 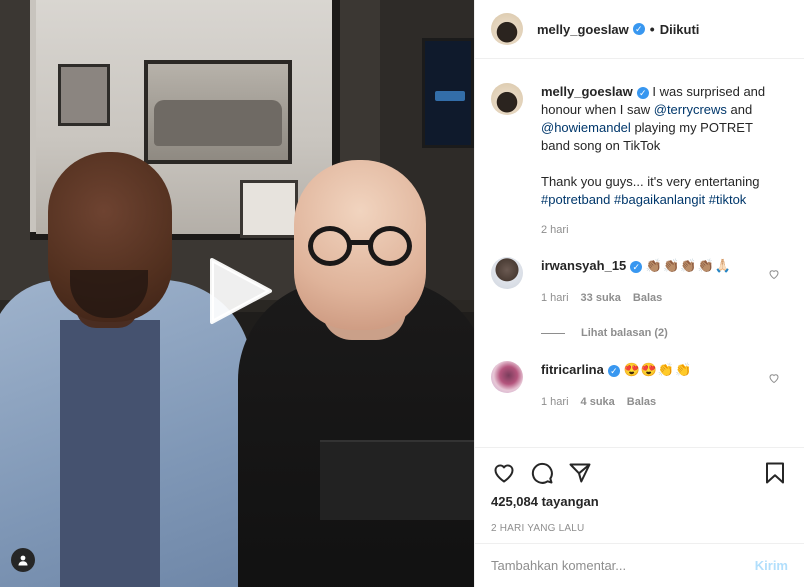 What do you see at coordinates (690, 109) in the screenshot?
I see `mention-link: @terrycrews` at bounding box center [690, 109].